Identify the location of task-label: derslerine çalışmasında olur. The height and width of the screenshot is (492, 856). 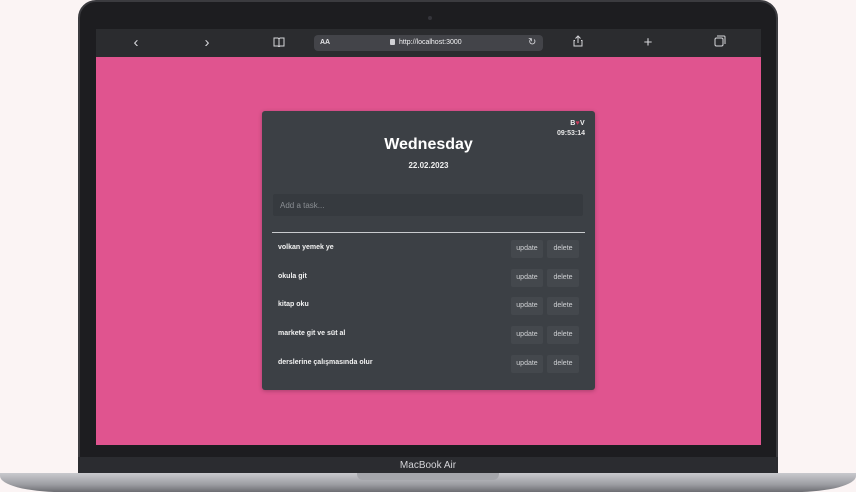
(325, 362).